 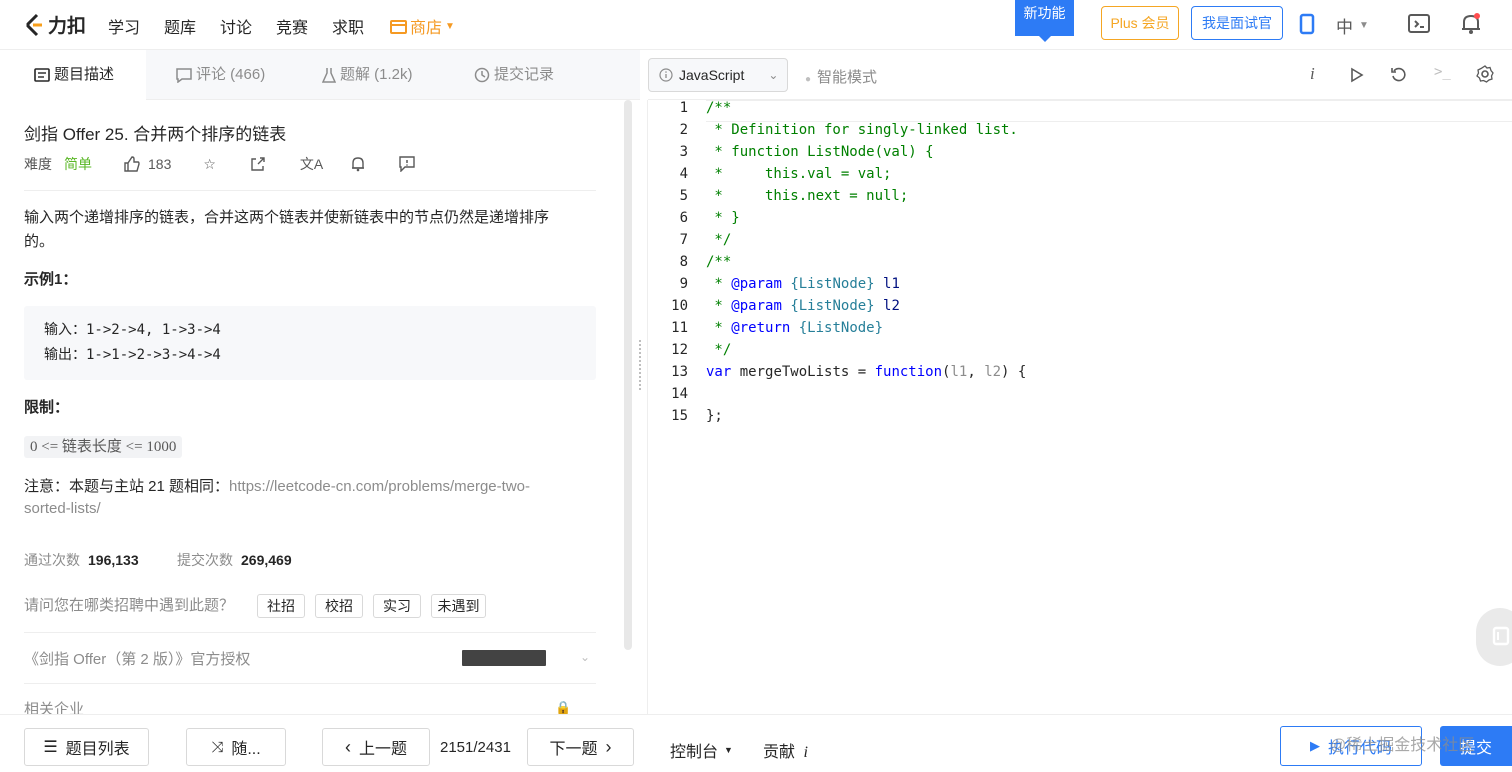 I want to click on drag-handle, so click(x=640, y=365).